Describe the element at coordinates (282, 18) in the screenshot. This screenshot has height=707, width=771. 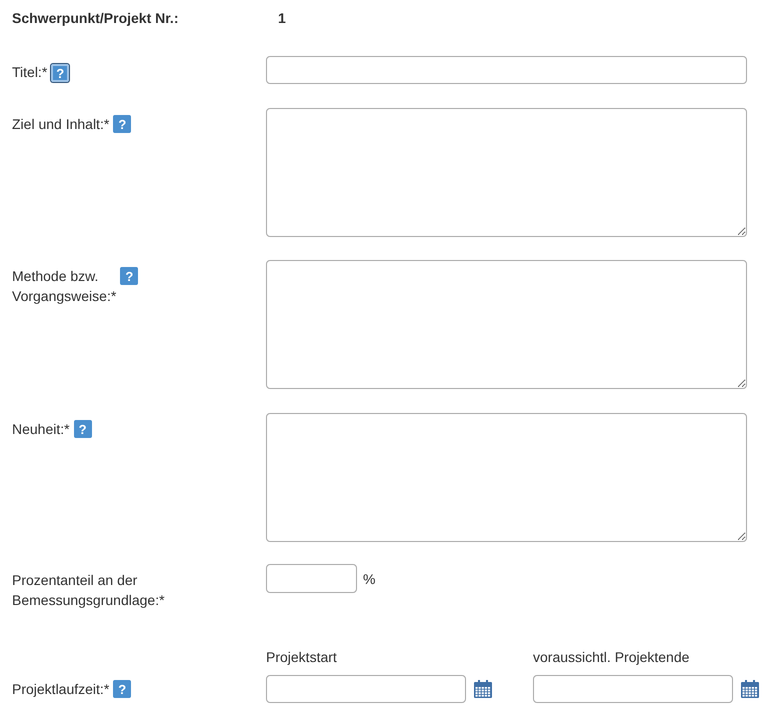
I see `project-number-value: 1` at that location.